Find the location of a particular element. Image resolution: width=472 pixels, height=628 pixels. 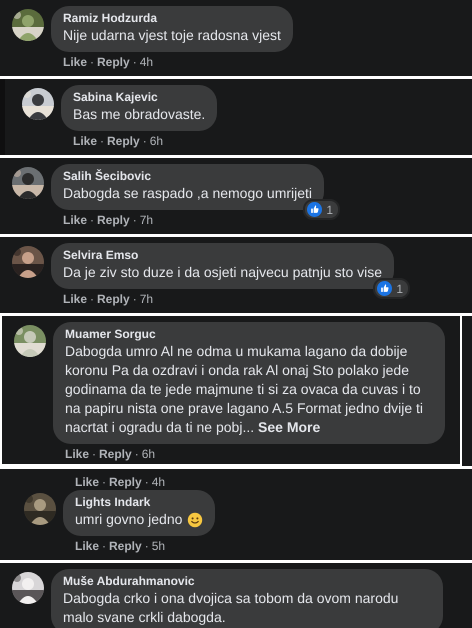

comment-text: Dabogda crko i ona dvojica sa tobom da ovom narodu malo svane crkli dabogda. is located at coordinates (231, 608).